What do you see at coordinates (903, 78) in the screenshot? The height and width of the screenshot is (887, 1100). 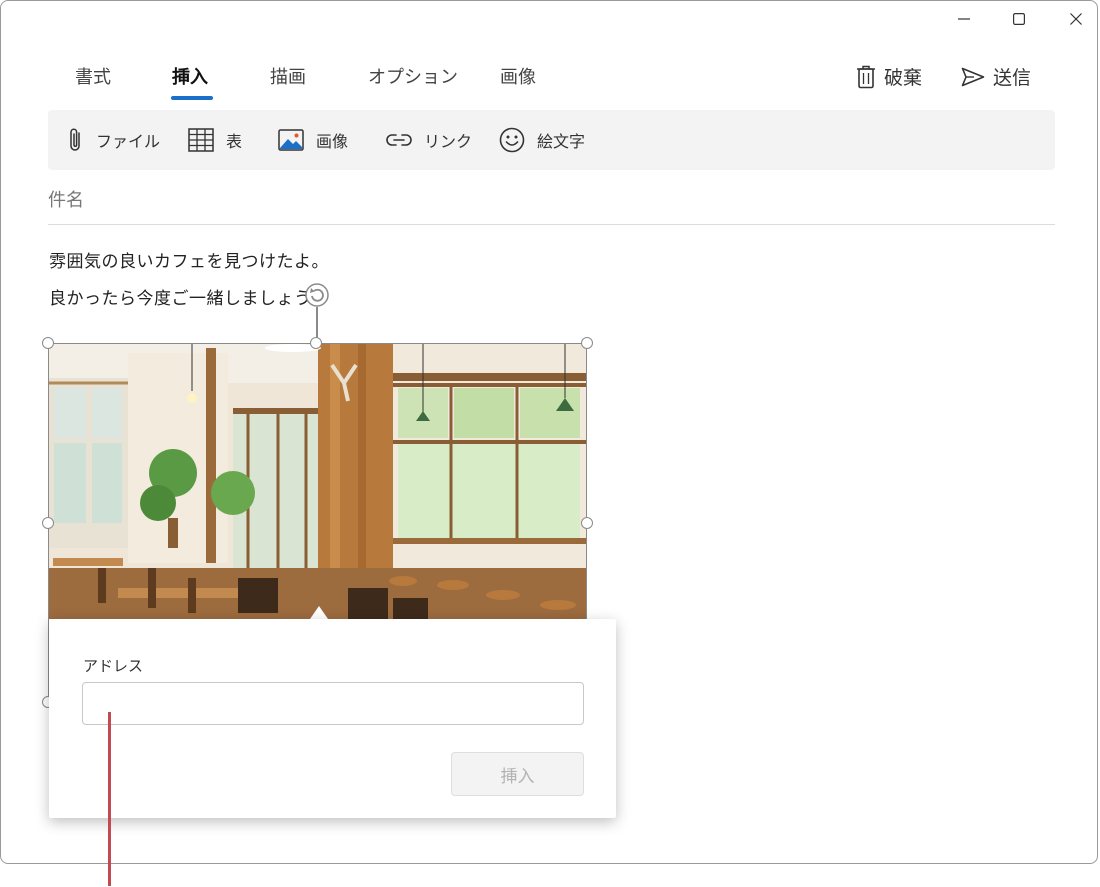 I see `discard-label: 破棄` at bounding box center [903, 78].